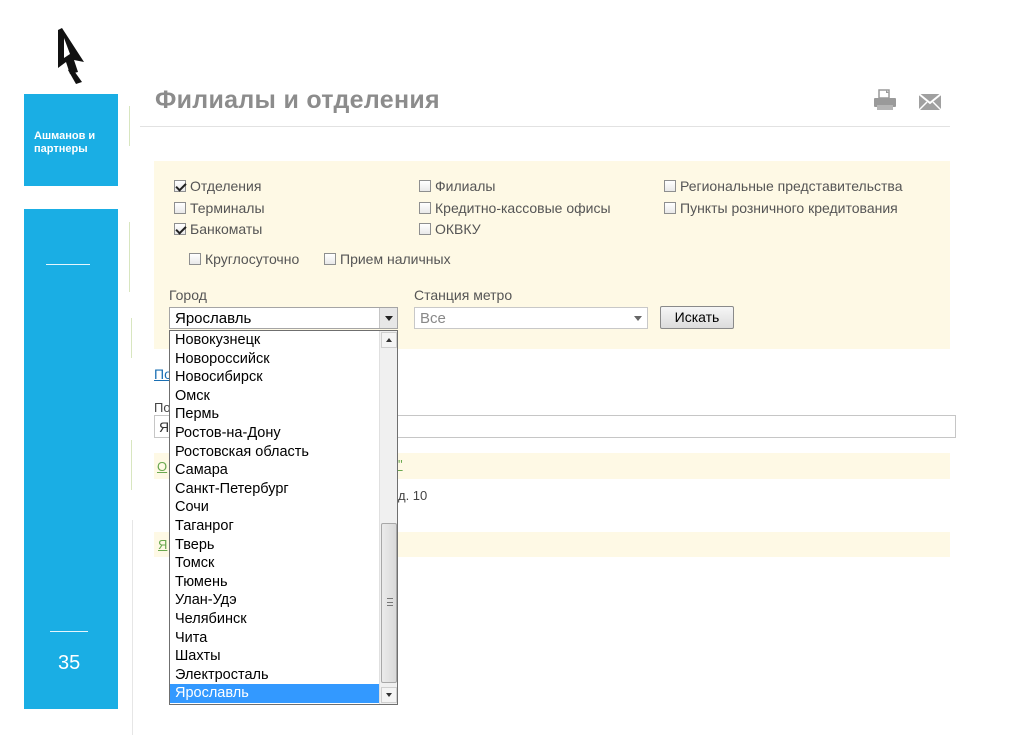 The height and width of the screenshot is (741, 1024). I want to click on metro-select-value: Все, so click(433, 318).